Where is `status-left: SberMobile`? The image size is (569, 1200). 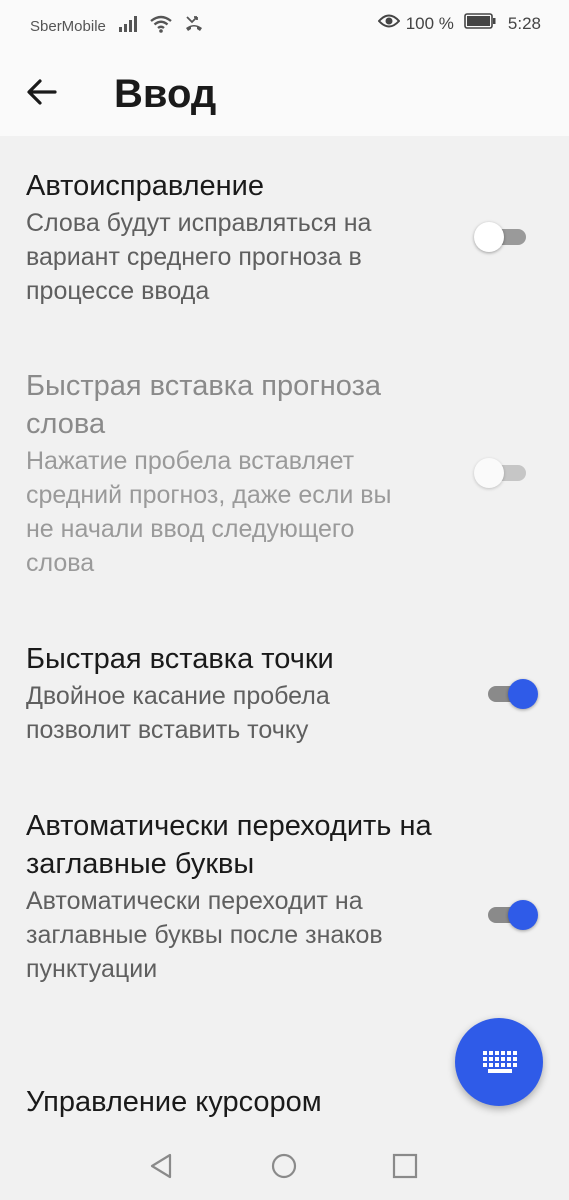
status-left: SberMobile is located at coordinates (117, 26).